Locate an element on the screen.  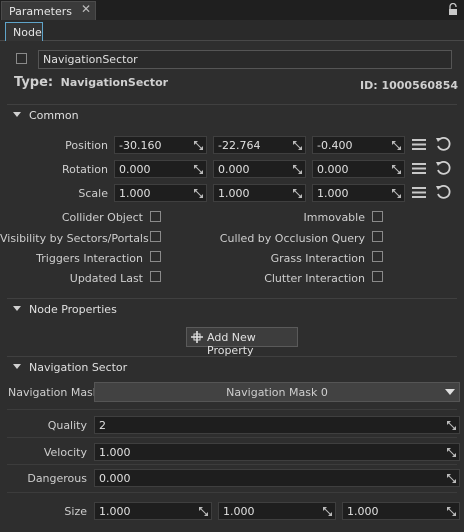
velocity-label: Velocity is located at coordinates (65, 452).